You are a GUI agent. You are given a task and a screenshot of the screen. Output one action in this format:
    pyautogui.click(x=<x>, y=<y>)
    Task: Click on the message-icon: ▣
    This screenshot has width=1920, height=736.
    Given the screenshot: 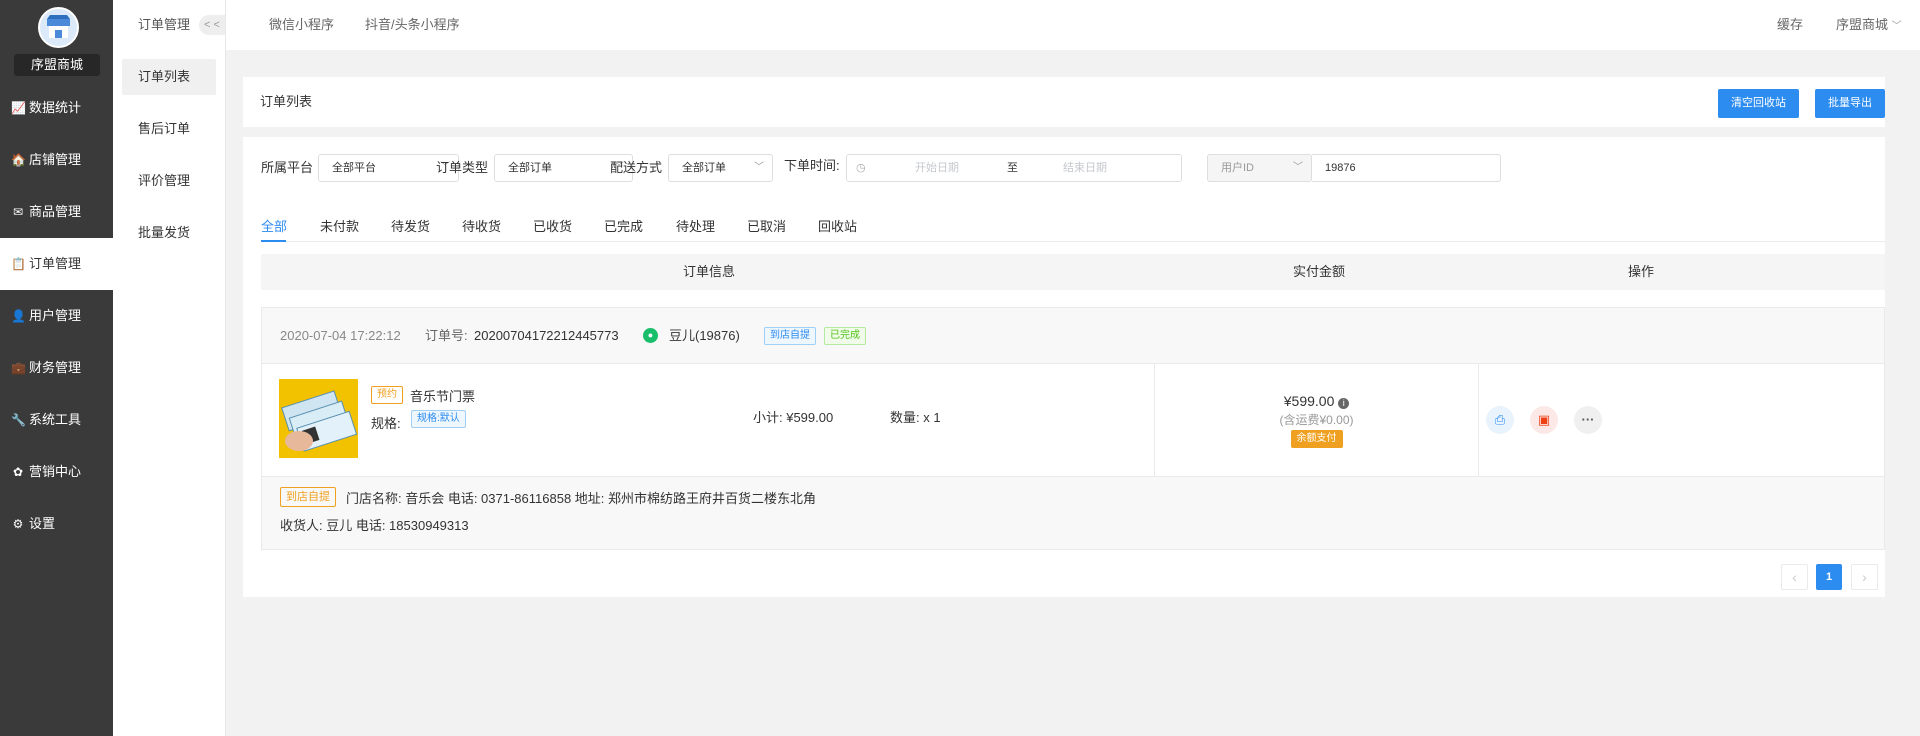 What is the action you would take?
    pyautogui.click(x=1544, y=420)
    